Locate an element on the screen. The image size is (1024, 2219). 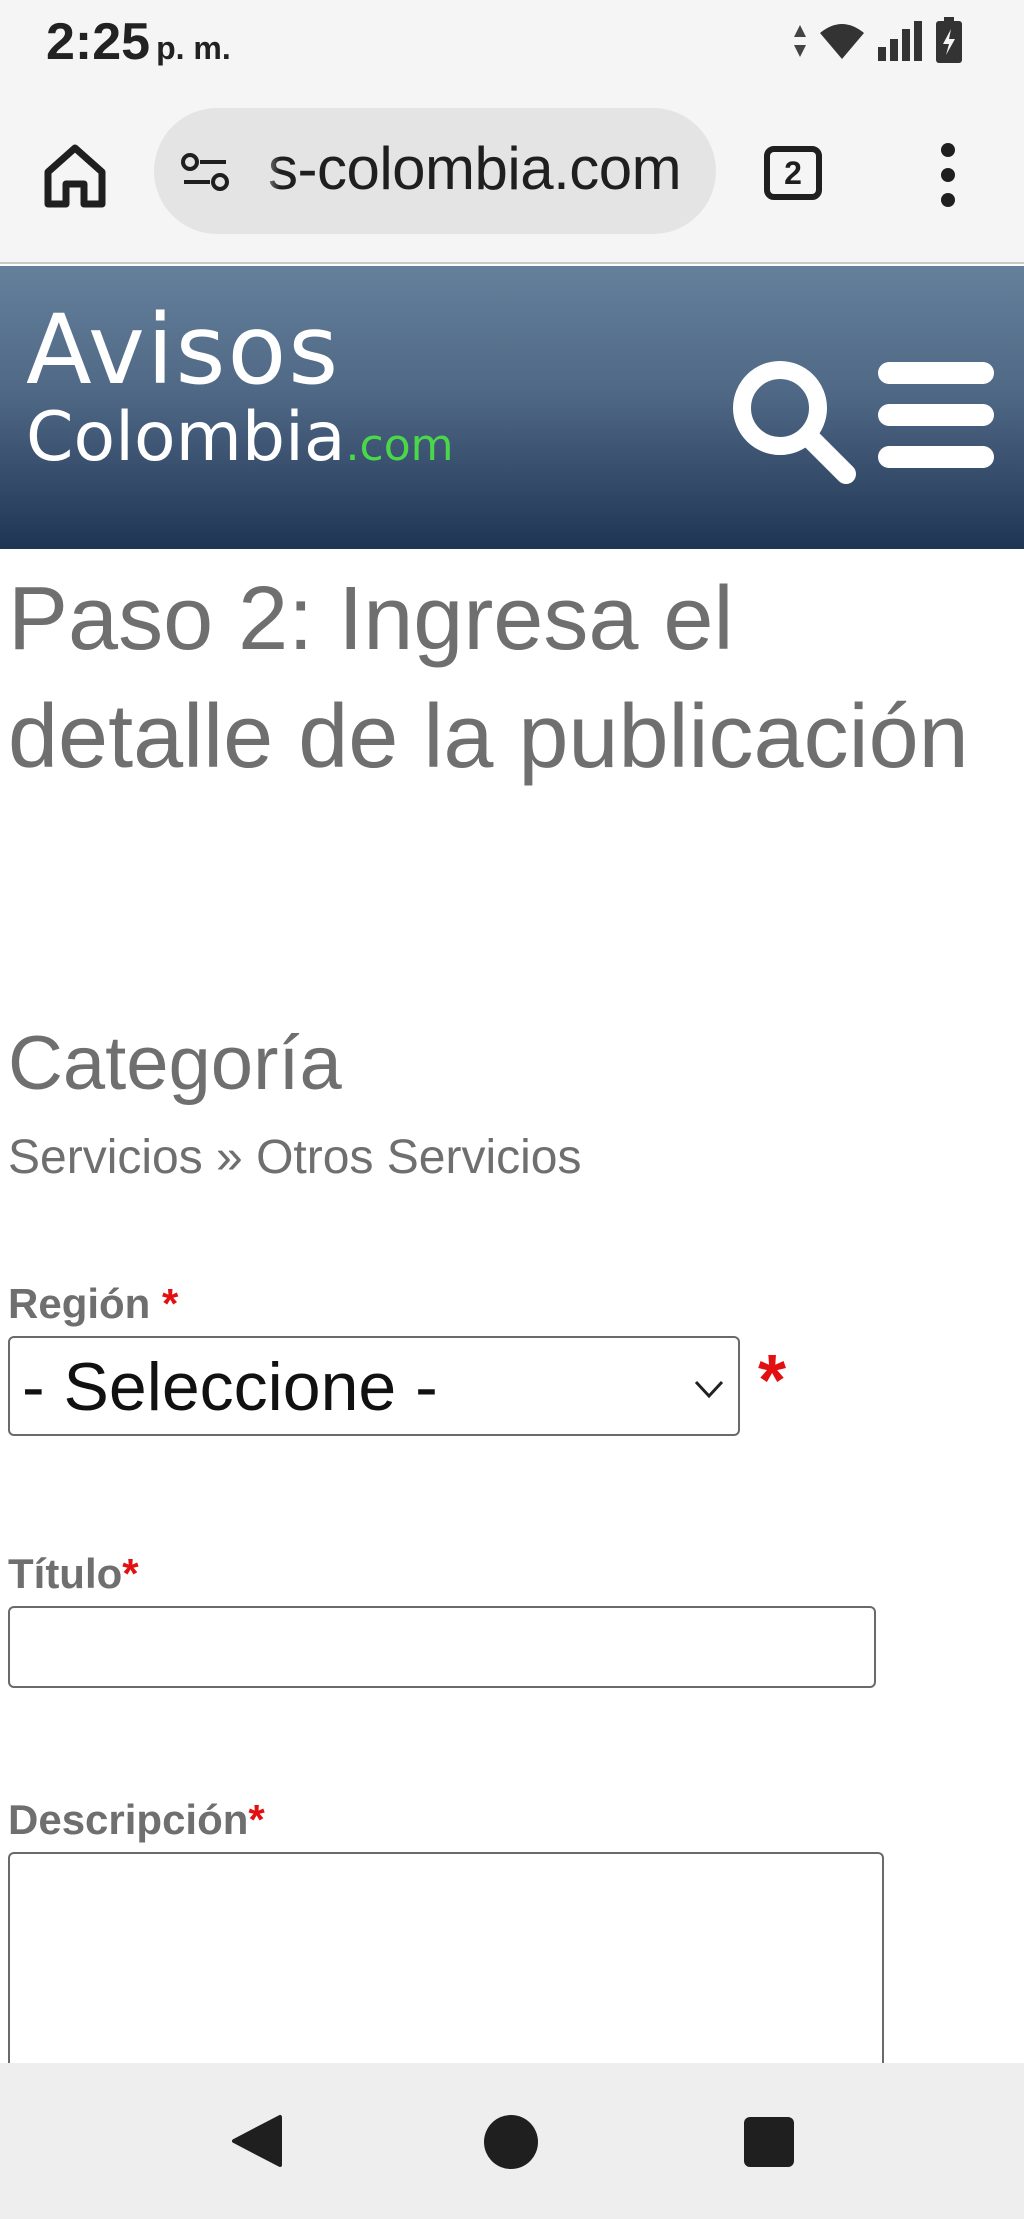
system-navigation-bar is located at coordinates (512, 2141).